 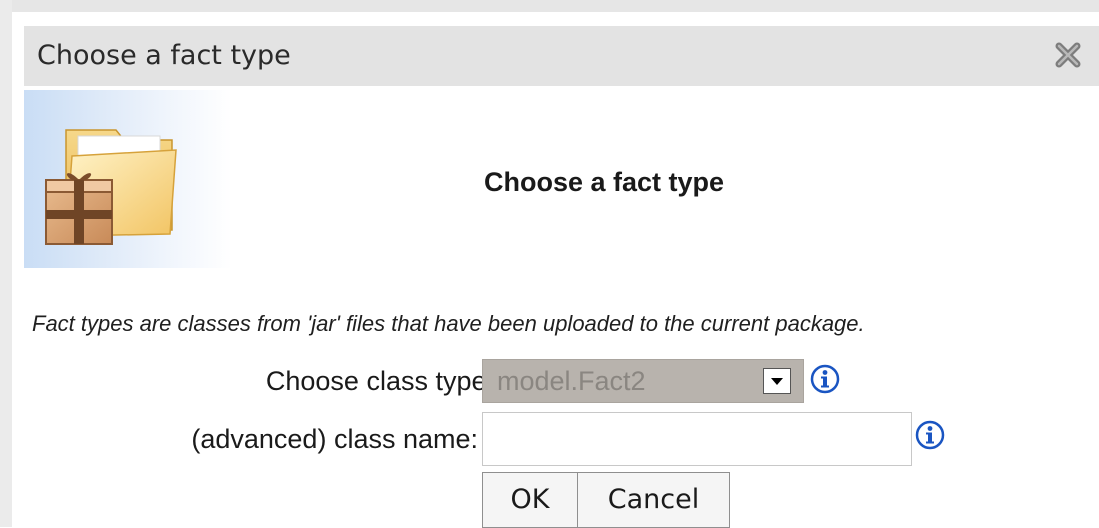 What do you see at coordinates (379, 381) in the screenshot?
I see `choose-class-label: Choose class type:` at bounding box center [379, 381].